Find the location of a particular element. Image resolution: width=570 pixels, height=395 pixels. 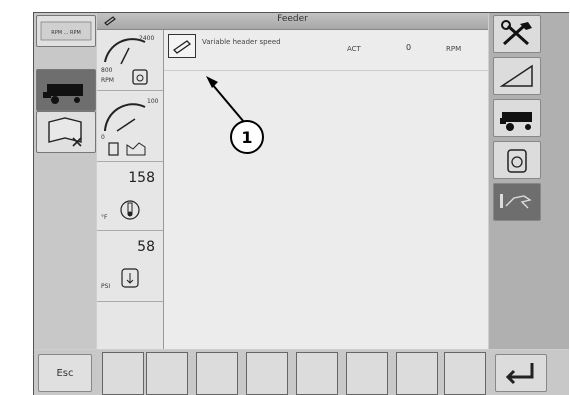

callout-arrow is located at coordinates (225, 99).